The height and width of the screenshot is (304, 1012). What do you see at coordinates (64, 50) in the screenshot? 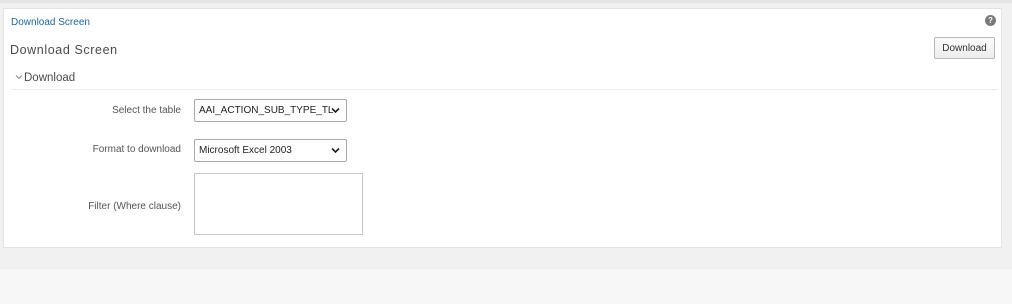
I see `page-title: Download Screen` at bounding box center [64, 50].